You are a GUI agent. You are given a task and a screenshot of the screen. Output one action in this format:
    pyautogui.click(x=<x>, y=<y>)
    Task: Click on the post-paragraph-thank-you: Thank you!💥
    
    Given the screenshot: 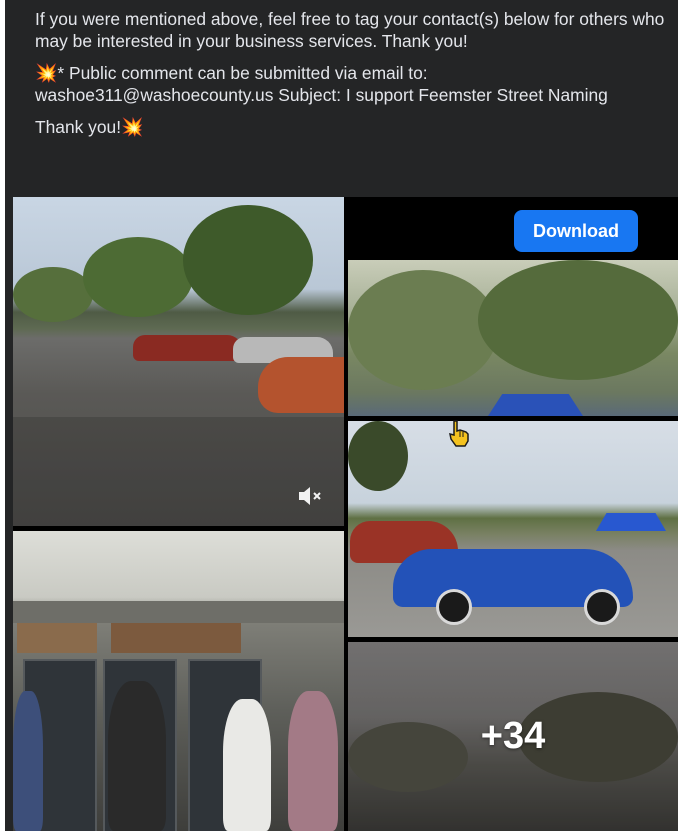 What is the action you would take?
    pyautogui.click(x=350, y=127)
    